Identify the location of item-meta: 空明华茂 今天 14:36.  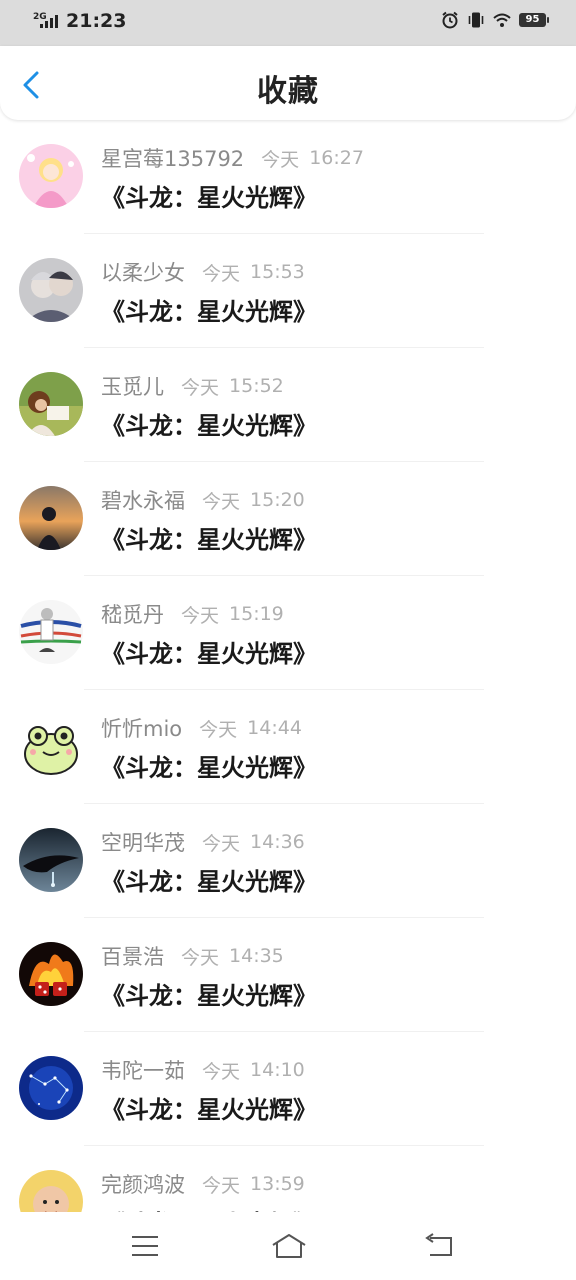
(203, 842).